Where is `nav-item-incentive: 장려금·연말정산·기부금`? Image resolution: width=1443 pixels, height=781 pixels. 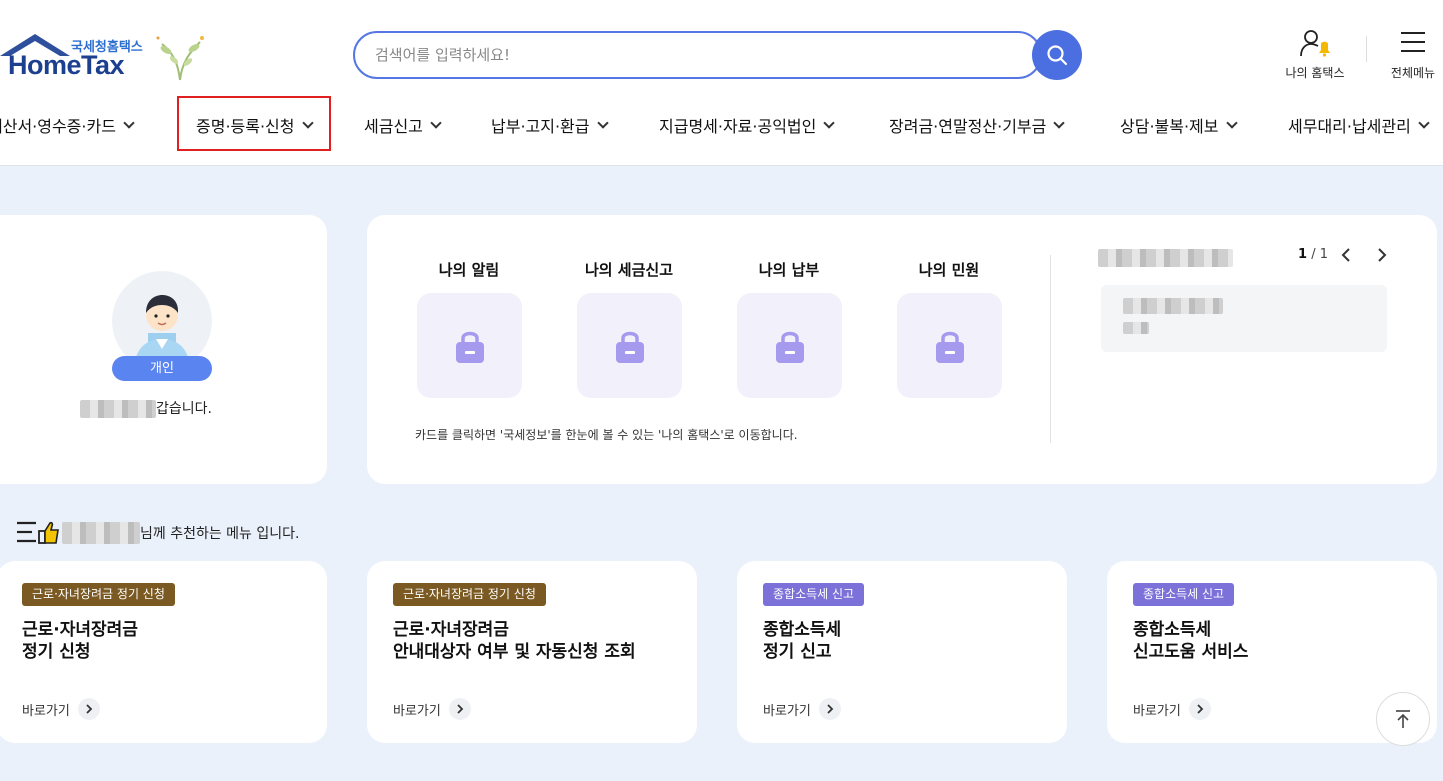
nav-item-incentive: 장려금·연말정산·기부금 is located at coordinates (977, 125).